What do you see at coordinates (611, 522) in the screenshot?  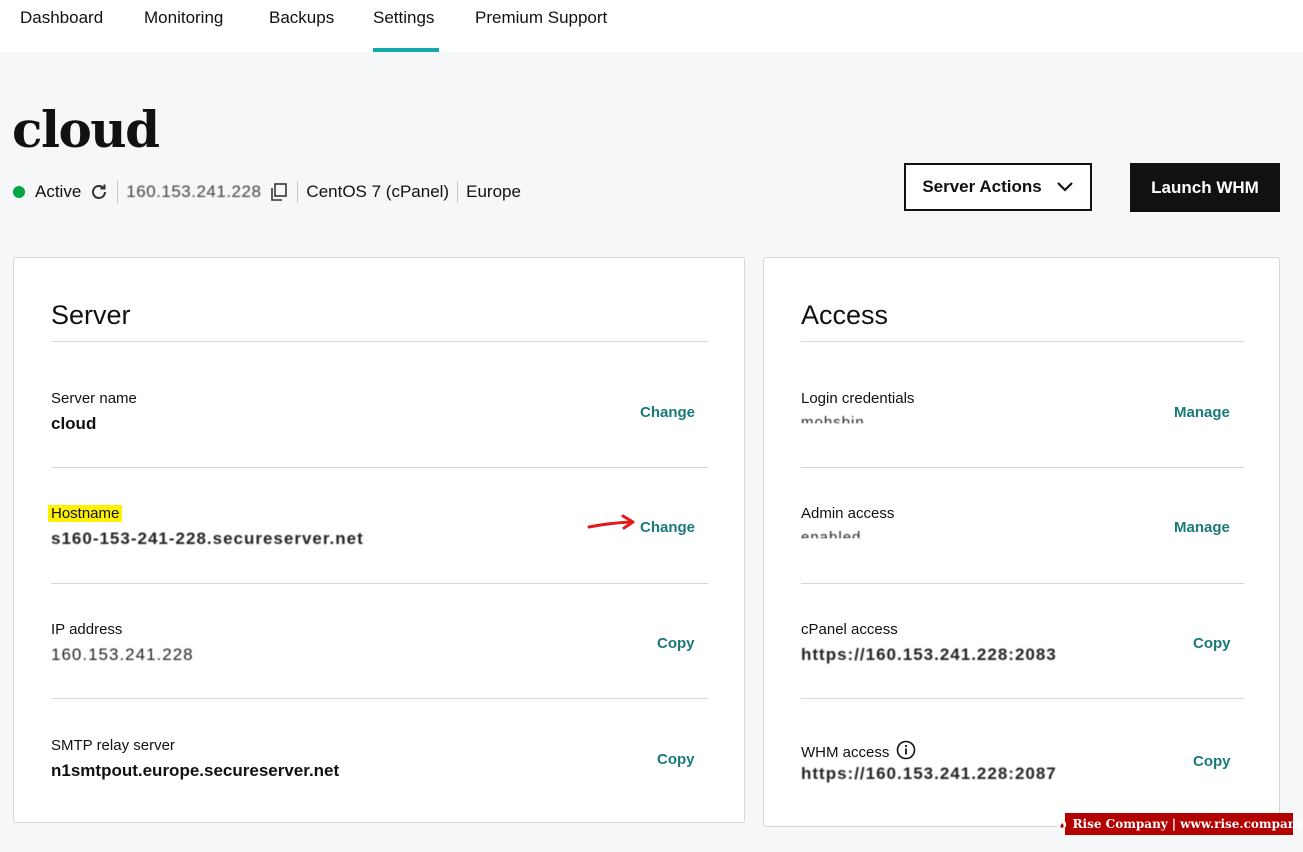 I see `red-arrow-annotation` at bounding box center [611, 522].